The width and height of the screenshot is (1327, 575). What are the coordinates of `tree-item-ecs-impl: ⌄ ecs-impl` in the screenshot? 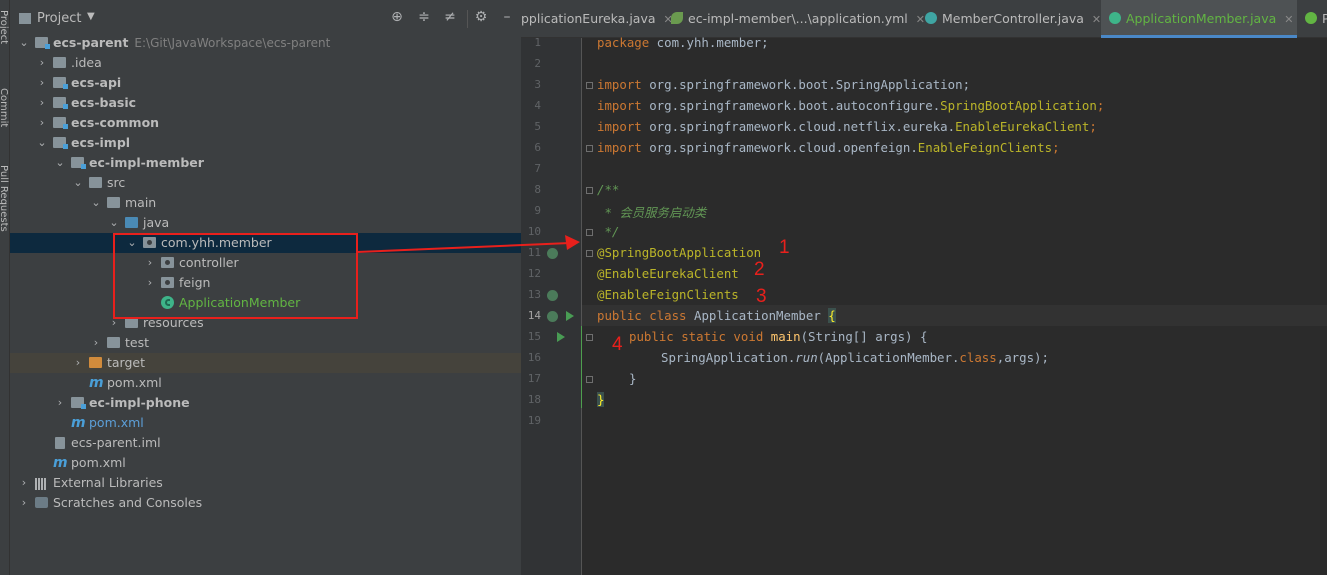 It's located at (265, 143).